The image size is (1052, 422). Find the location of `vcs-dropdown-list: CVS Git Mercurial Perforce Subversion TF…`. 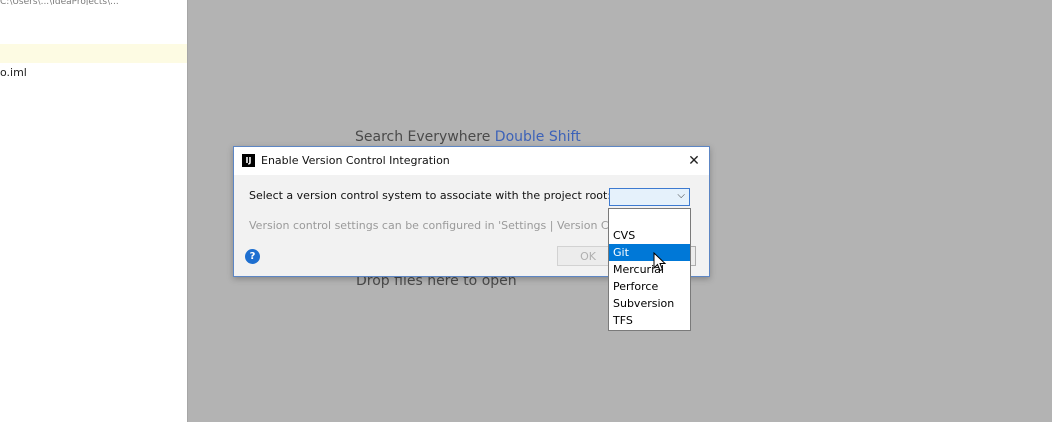

vcs-dropdown-list: CVS Git Mercurial Perforce Subversion TF… is located at coordinates (649, 269).